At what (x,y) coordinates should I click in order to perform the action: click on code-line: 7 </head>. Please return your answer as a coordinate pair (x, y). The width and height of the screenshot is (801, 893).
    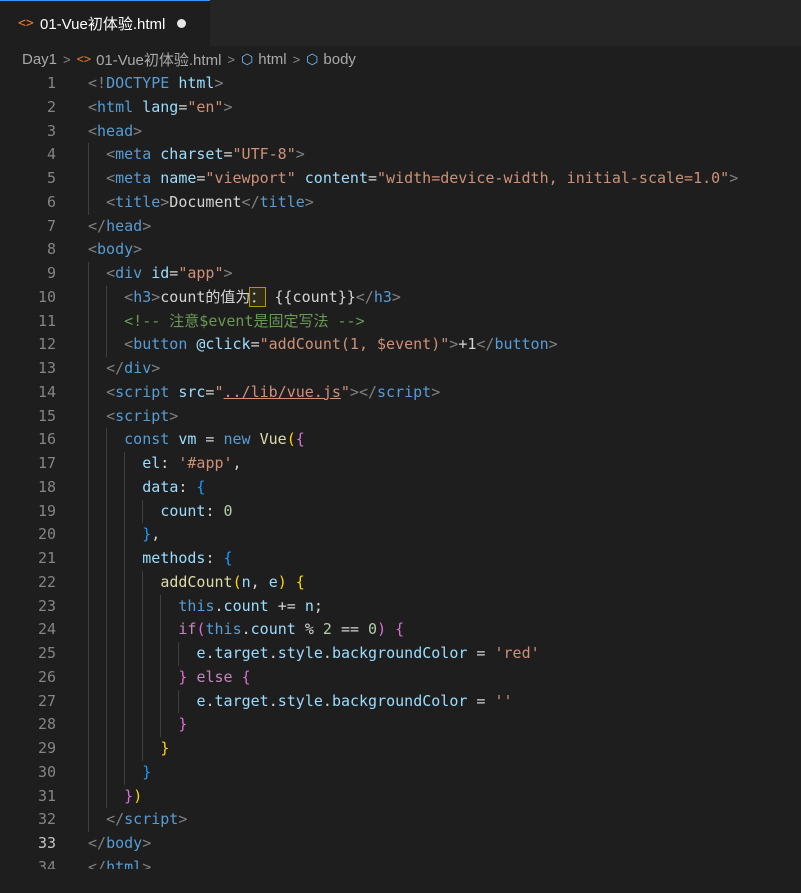
    Looking at the image, I should click on (400, 227).